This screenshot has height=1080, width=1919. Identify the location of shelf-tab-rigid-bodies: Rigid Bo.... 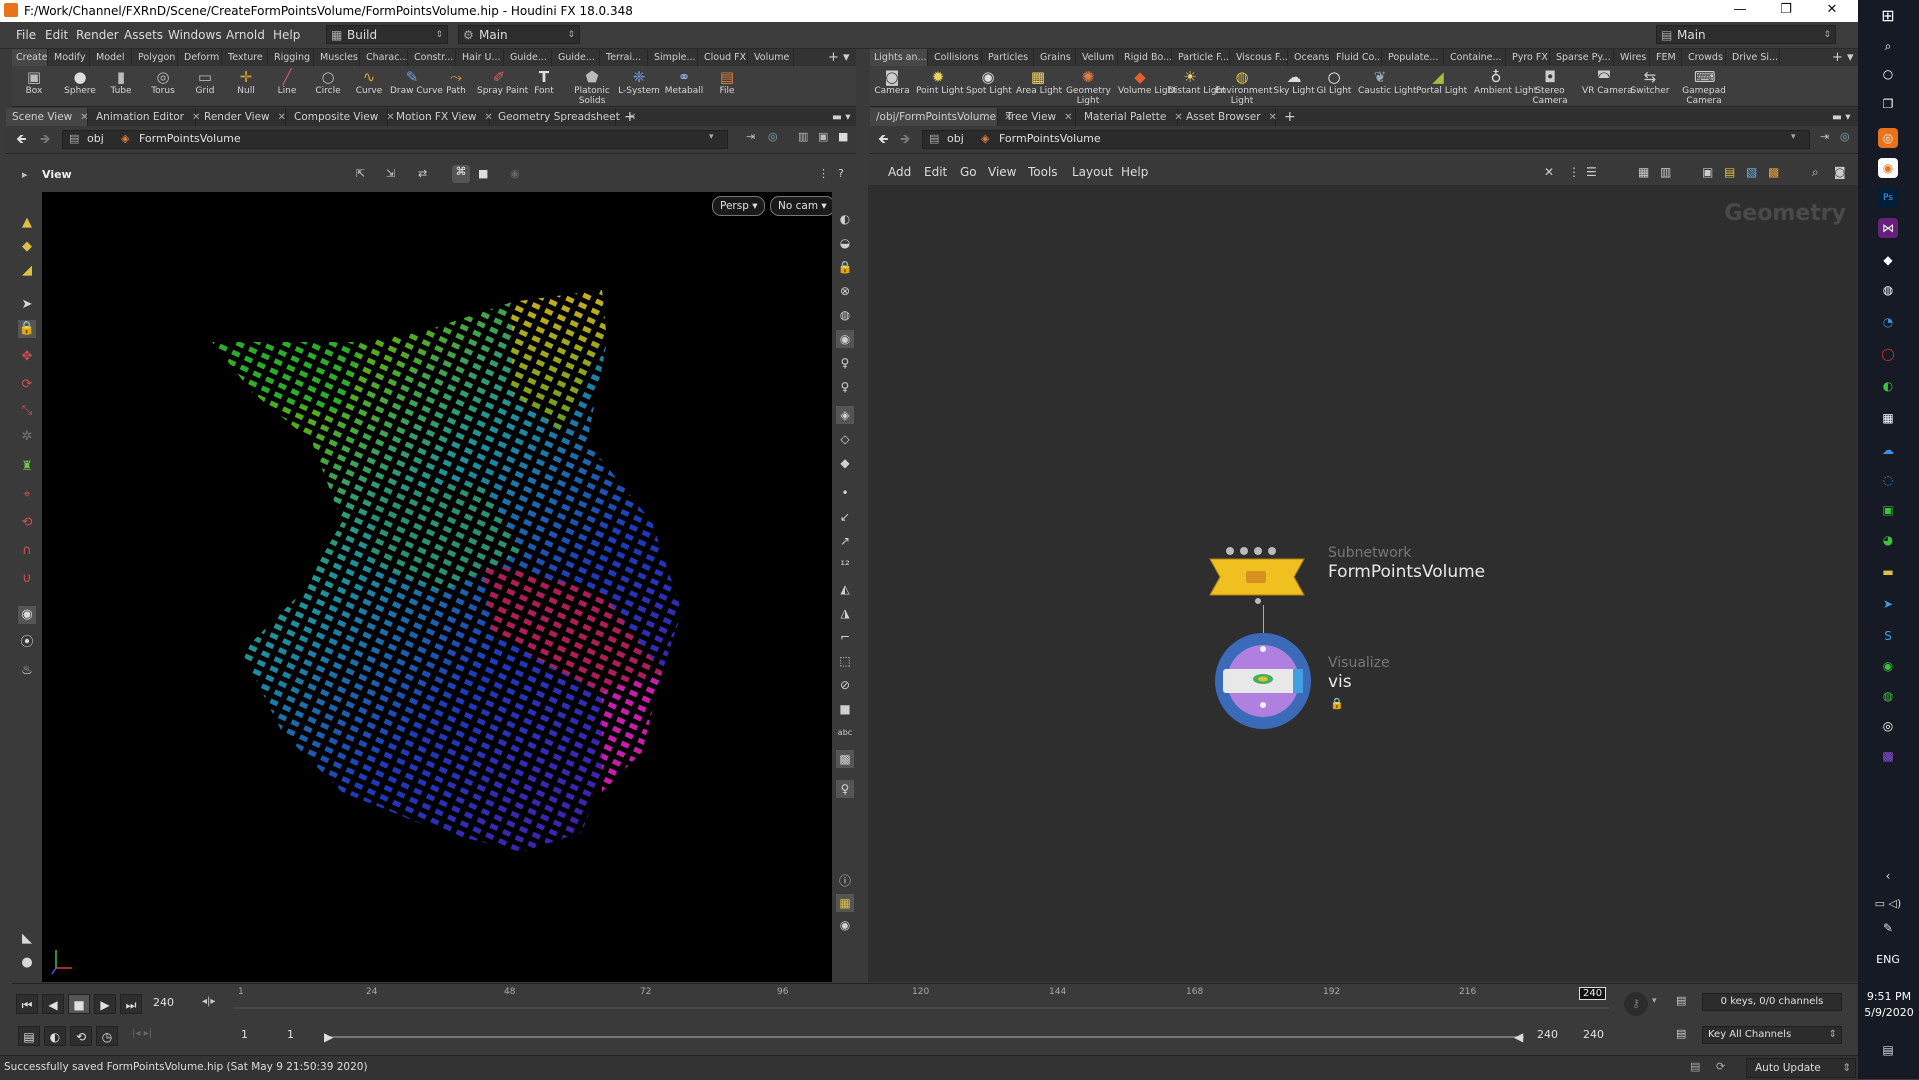
(1146, 57).